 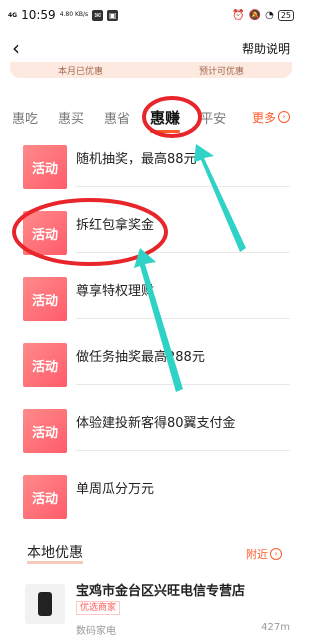 I want to click on net-speed: 4.80 KB/s, so click(x=74, y=14).